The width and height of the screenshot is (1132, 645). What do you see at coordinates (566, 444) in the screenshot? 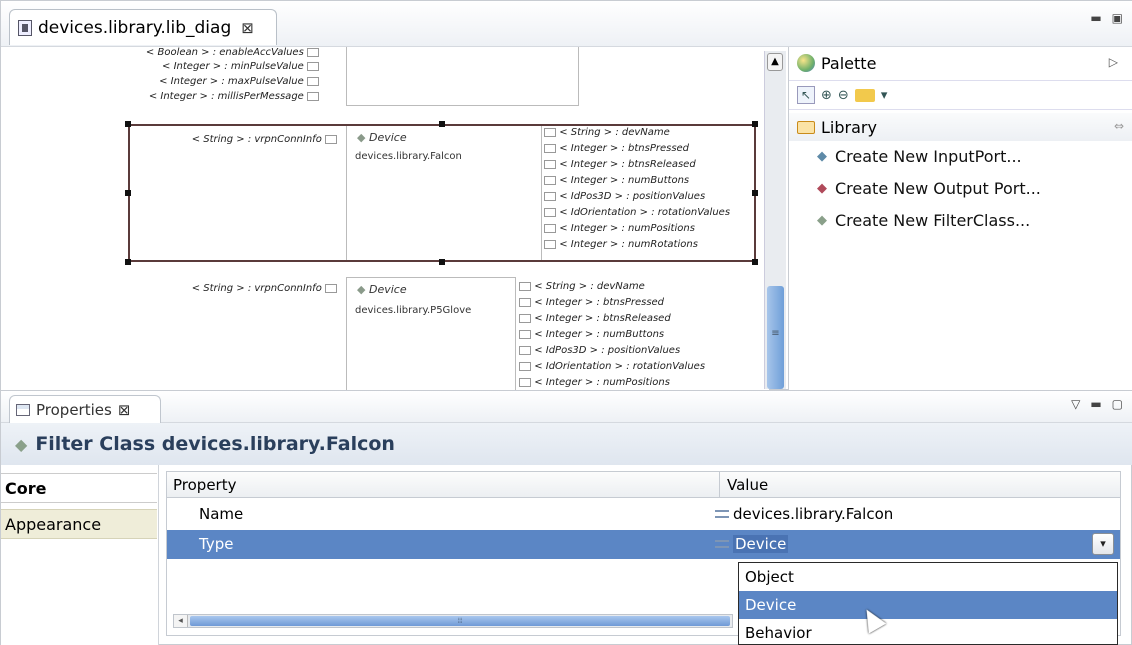
I see `properties-heading: ◆ Filter Class devices.library.Falcon` at bounding box center [566, 444].